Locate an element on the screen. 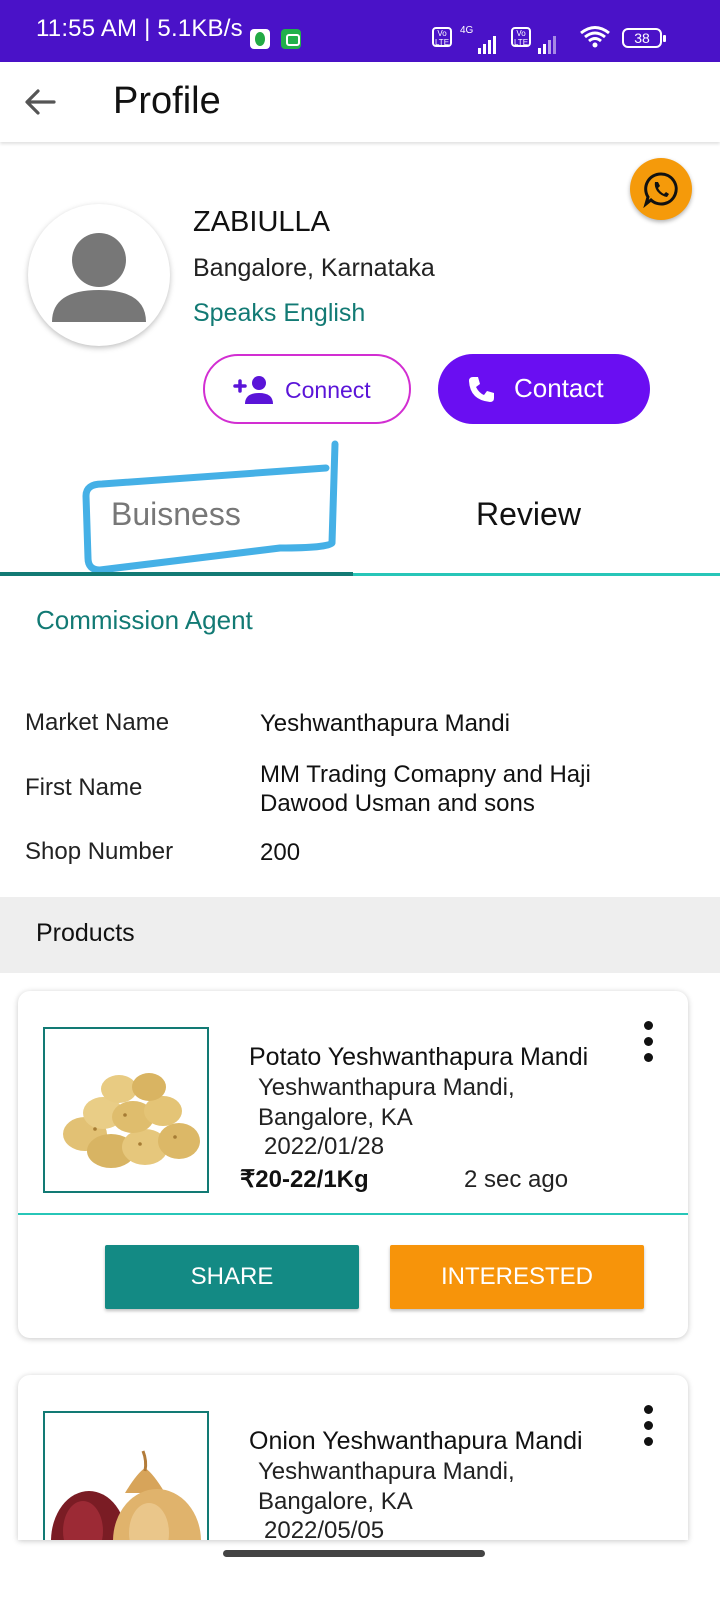  profile-location: Bangalore, Karnataka is located at coordinates (314, 268).